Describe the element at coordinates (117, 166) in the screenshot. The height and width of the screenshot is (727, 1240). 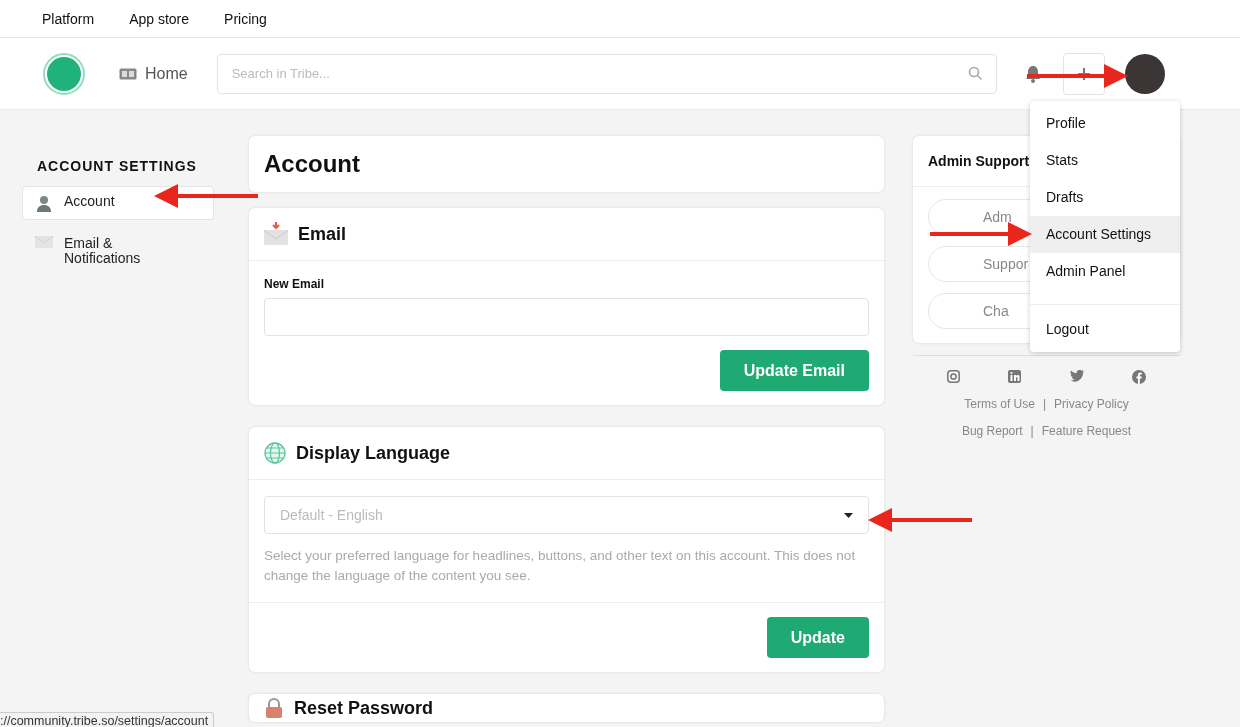
I see `sidebar-title: ACCOUNT SETTINGS` at that location.